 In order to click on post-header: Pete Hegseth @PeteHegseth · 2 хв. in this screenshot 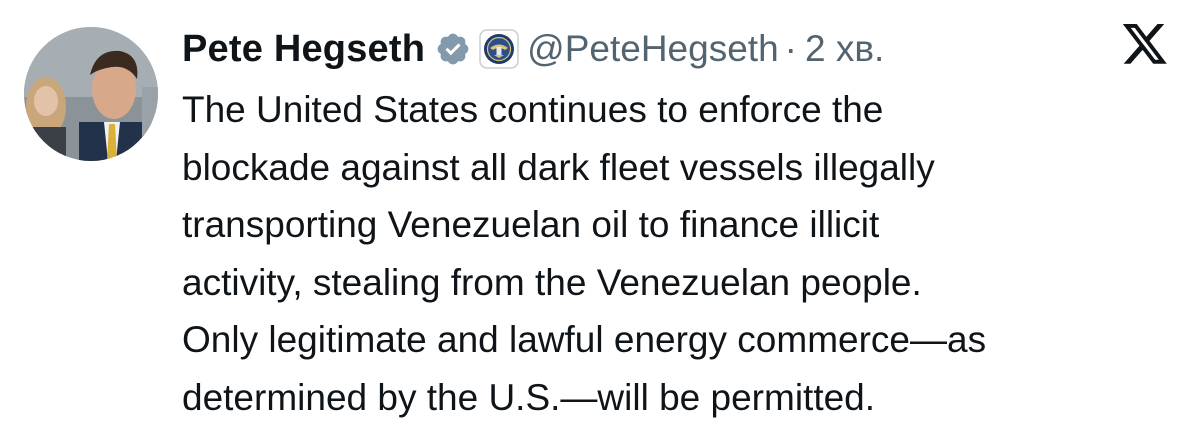, I will do `click(533, 49)`.